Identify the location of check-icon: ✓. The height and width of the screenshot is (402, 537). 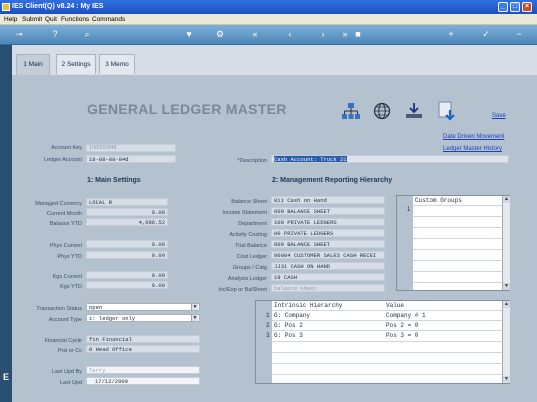
(486, 34).